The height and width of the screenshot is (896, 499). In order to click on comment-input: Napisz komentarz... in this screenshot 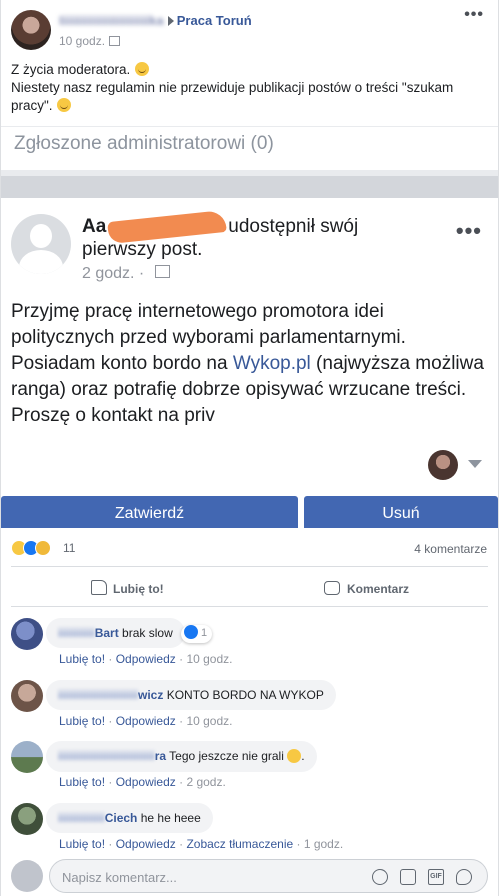, I will do `click(212, 877)`.